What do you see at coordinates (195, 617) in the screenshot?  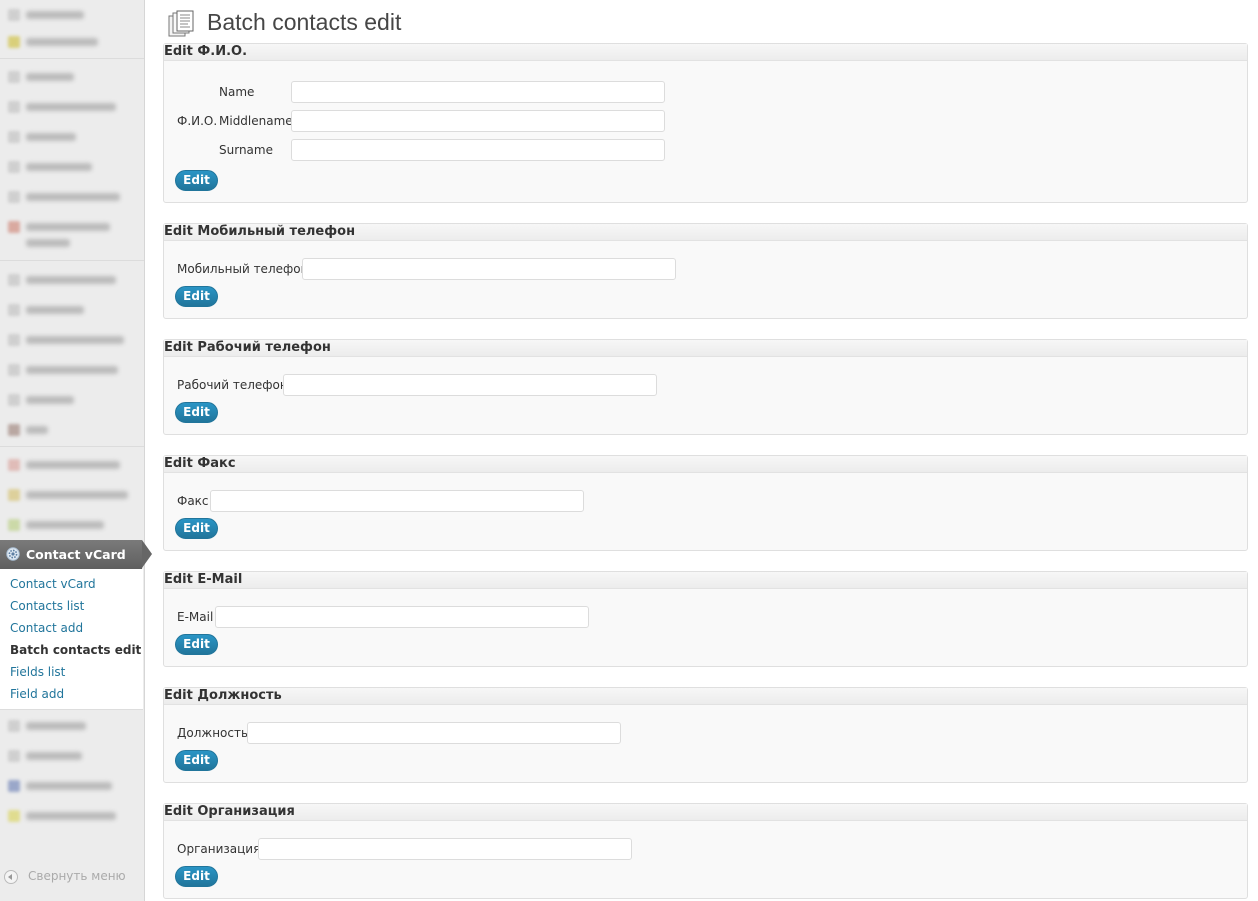 I see `field-label-email: E-Mail` at bounding box center [195, 617].